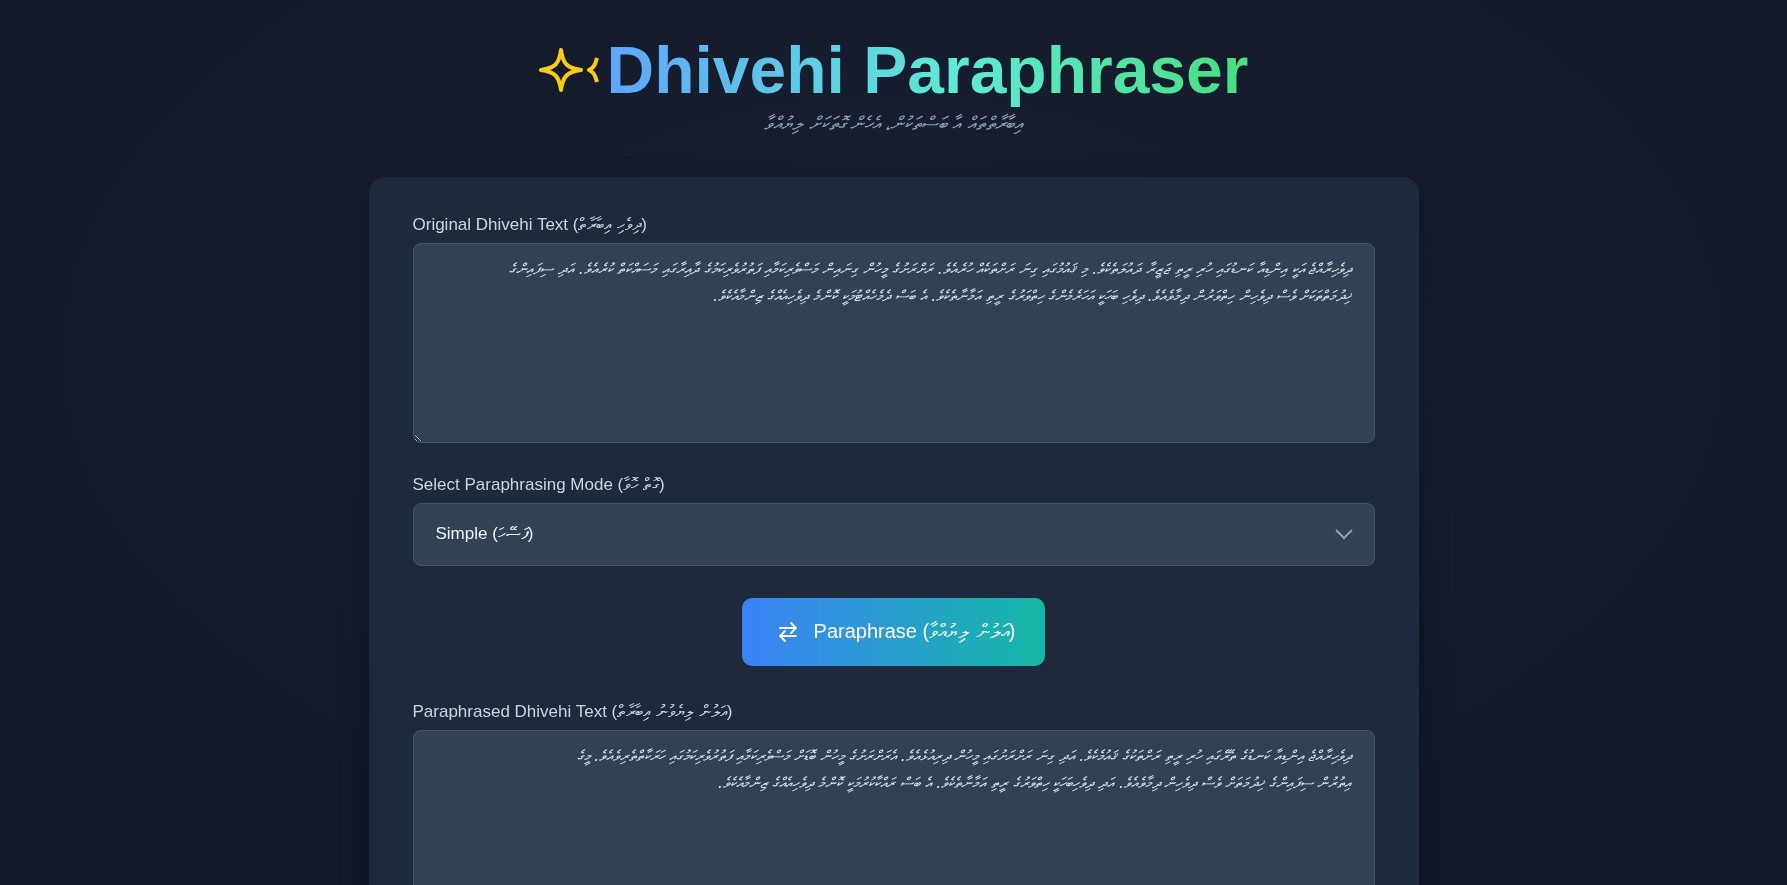 The image size is (1787, 885). I want to click on mode-dropdown: Simple (ފަސޭހަ), so click(893, 534).